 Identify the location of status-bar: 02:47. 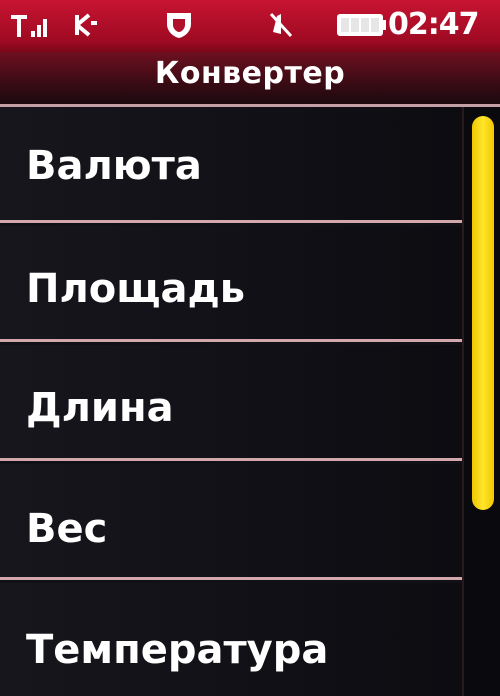
(250, 26).